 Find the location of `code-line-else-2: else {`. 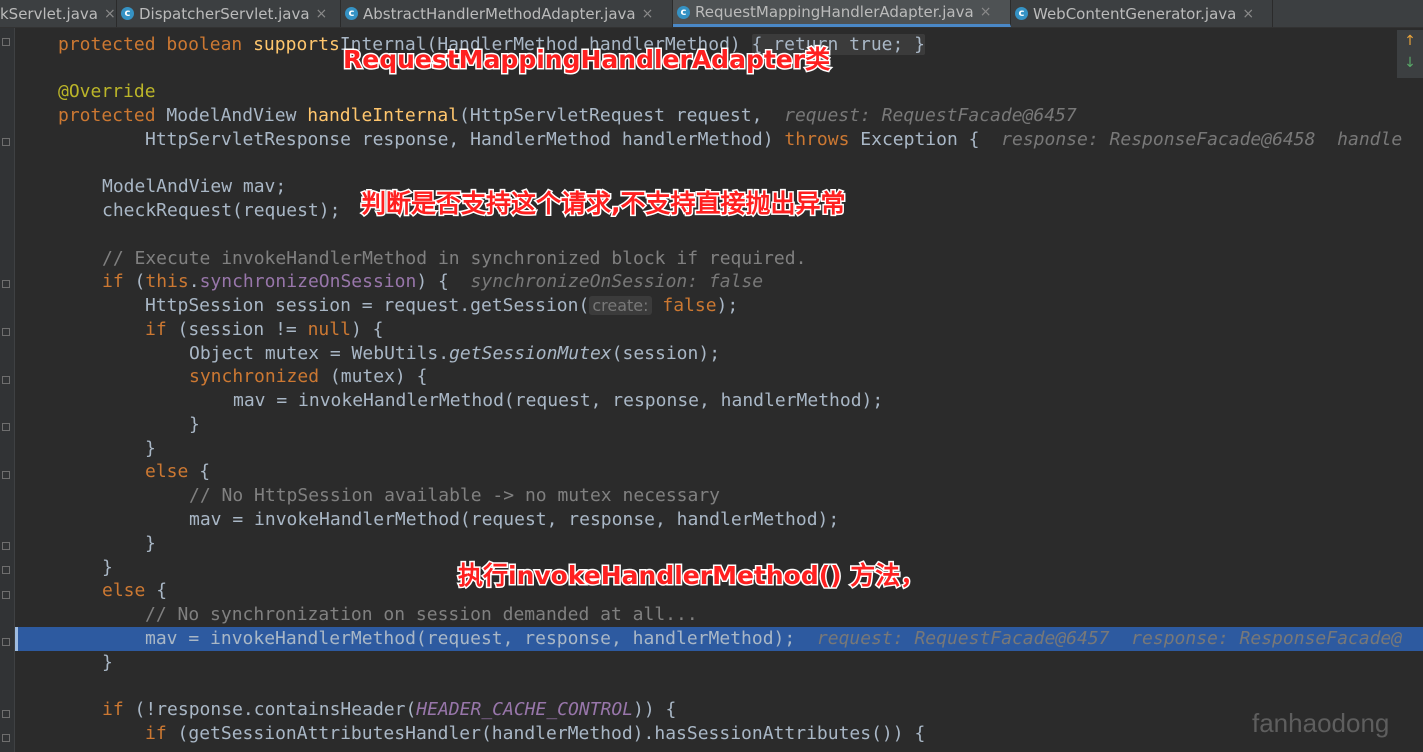

code-line-else-2: else { is located at coordinates (135, 590).